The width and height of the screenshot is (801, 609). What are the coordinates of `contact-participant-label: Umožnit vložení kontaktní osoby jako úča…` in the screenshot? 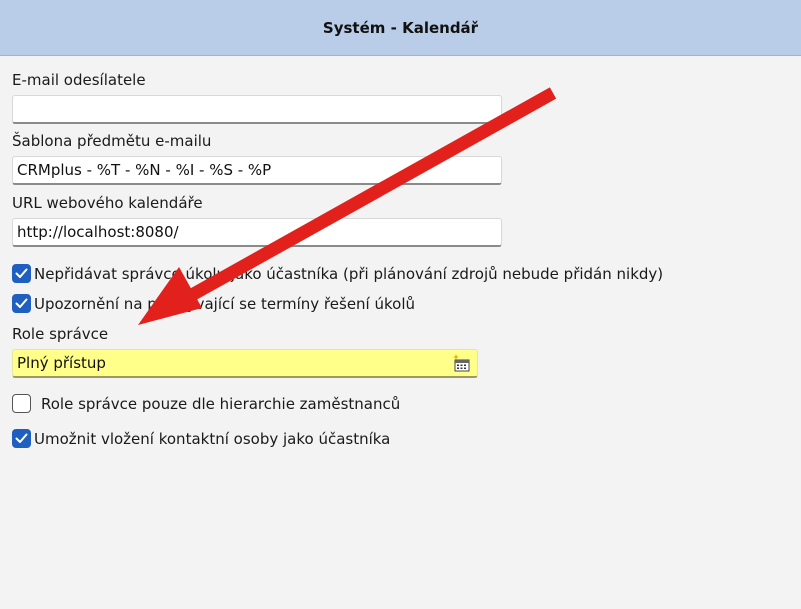 It's located at (212, 438).